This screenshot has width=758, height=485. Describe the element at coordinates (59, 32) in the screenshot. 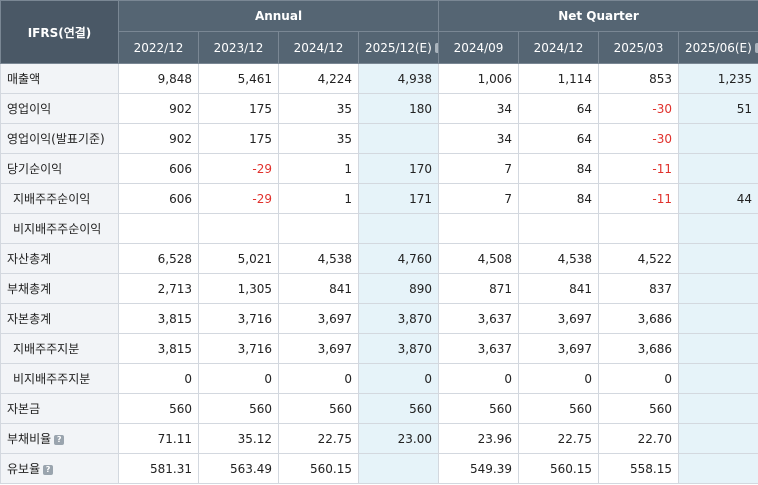

I see `header-corner: IFRS(연결)` at that location.